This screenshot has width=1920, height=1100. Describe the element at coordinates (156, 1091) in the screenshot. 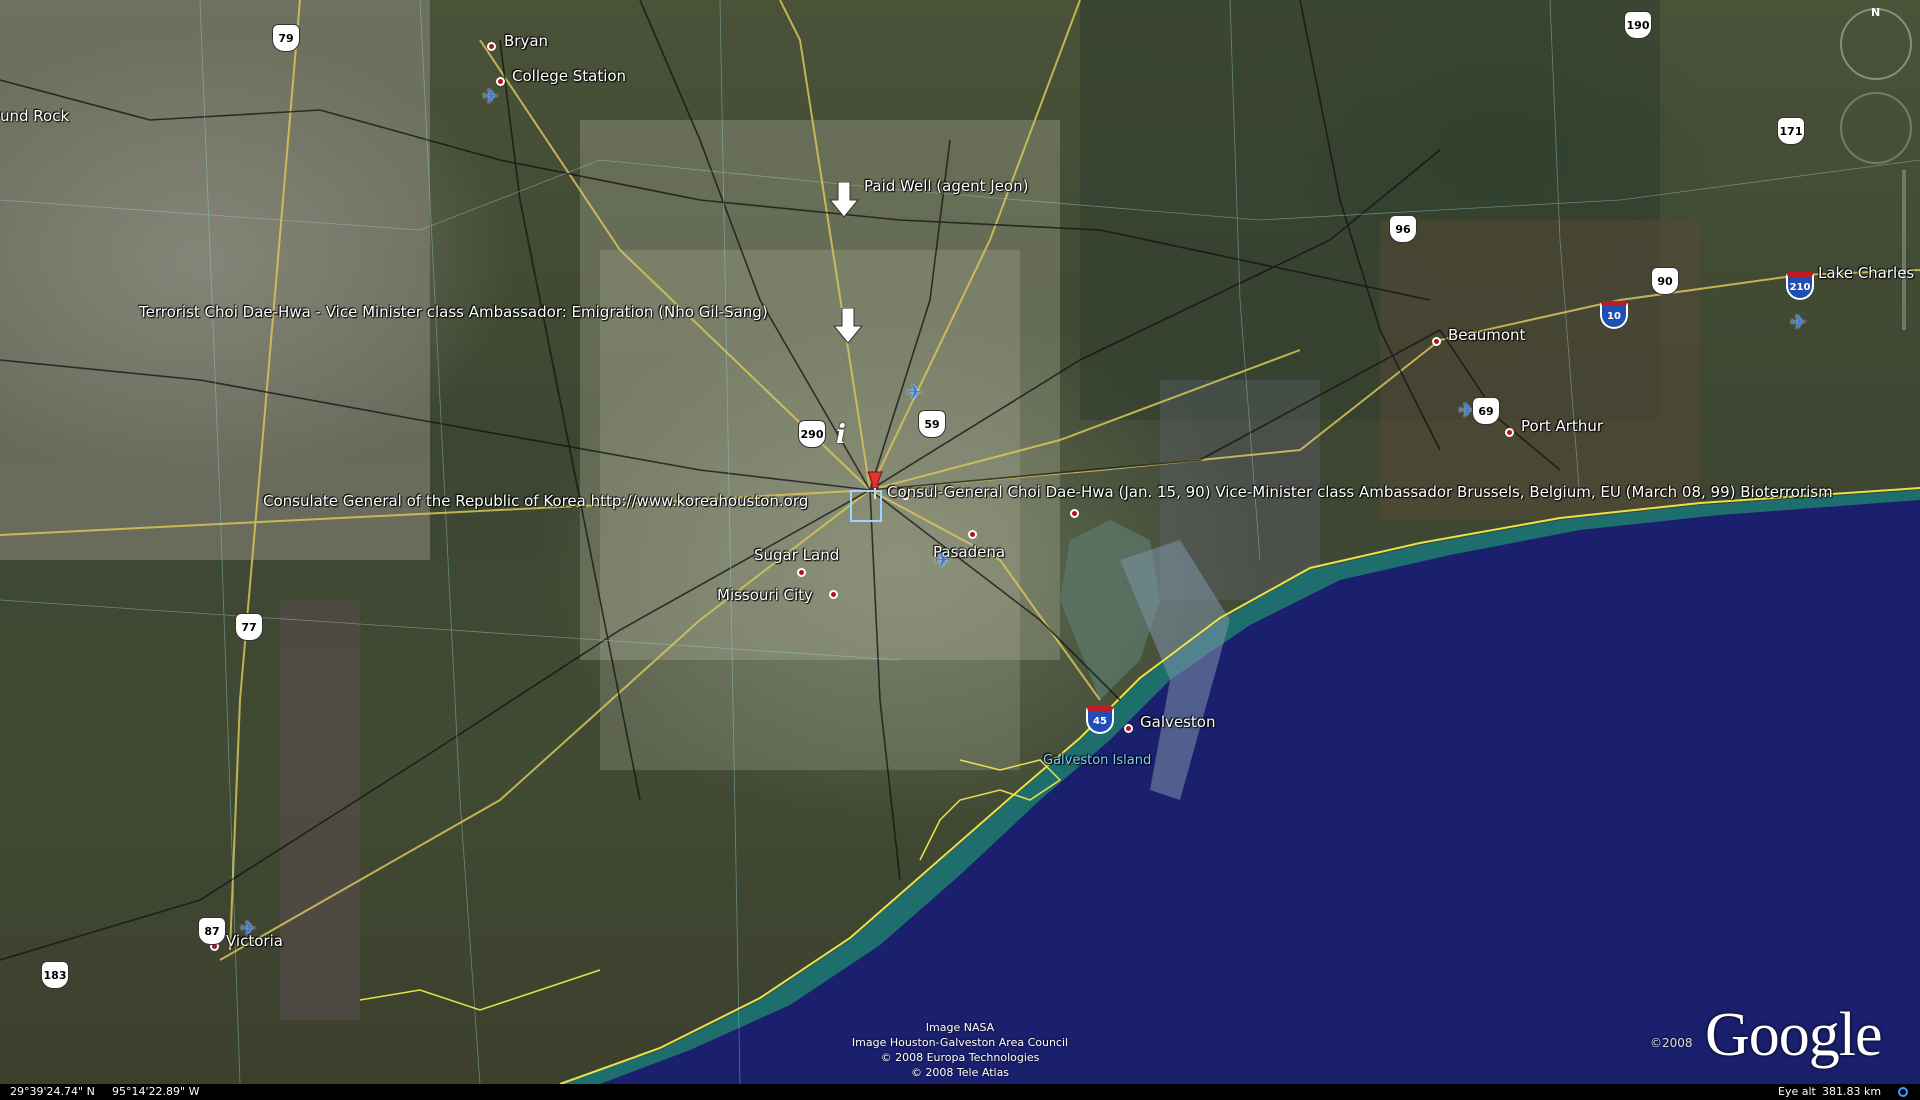

I see `longitude-readout: 95°14'22.89" W` at that location.